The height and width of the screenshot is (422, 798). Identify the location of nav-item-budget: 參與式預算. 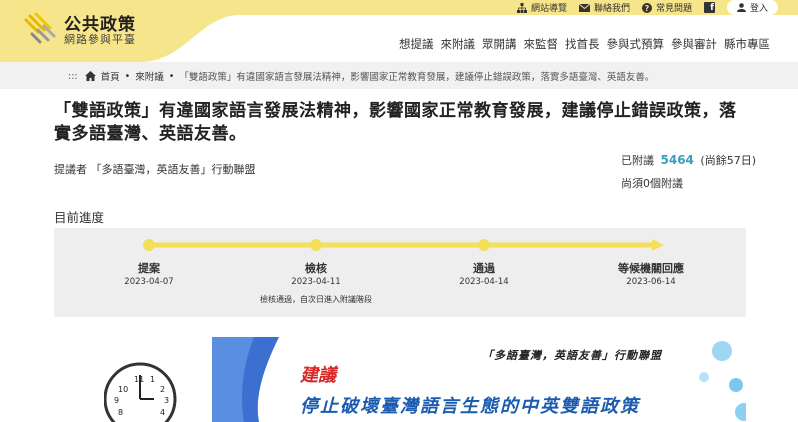
(636, 44).